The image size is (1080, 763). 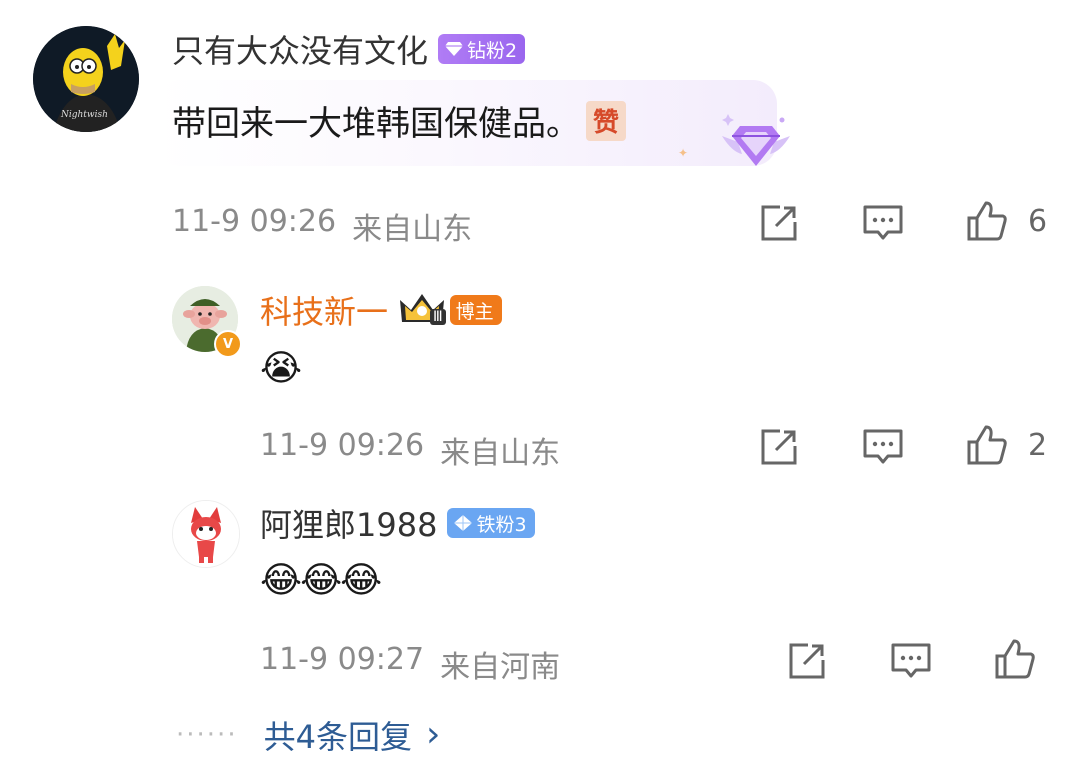 I want to click on avatar-caption: Nightwish, so click(x=84, y=115).